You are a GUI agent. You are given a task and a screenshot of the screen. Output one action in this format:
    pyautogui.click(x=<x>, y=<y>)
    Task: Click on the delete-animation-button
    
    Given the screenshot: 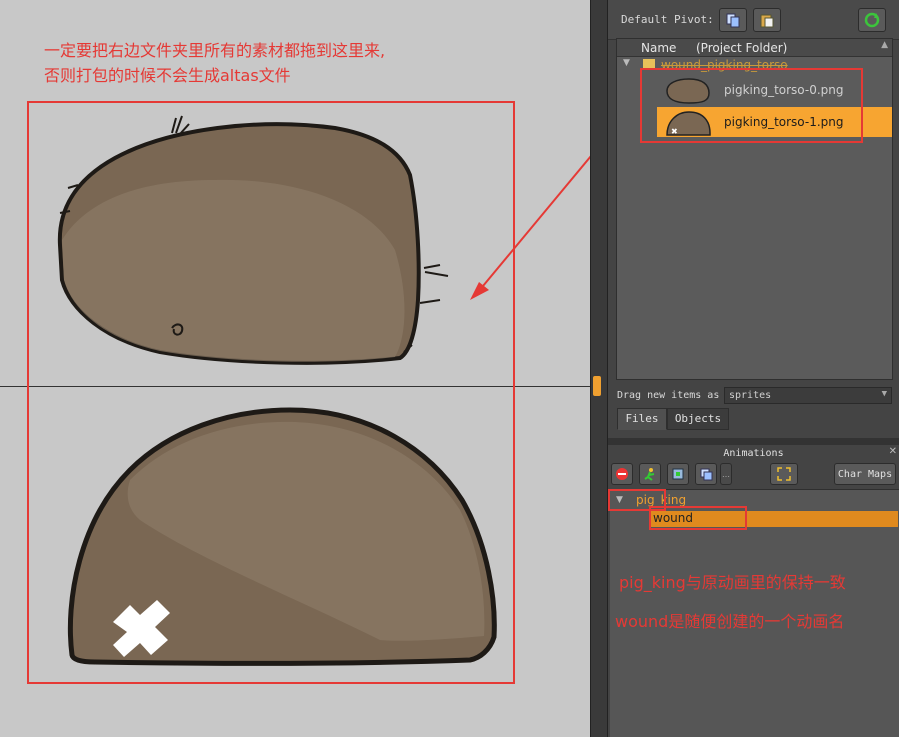 What is the action you would take?
    pyautogui.click(x=622, y=474)
    